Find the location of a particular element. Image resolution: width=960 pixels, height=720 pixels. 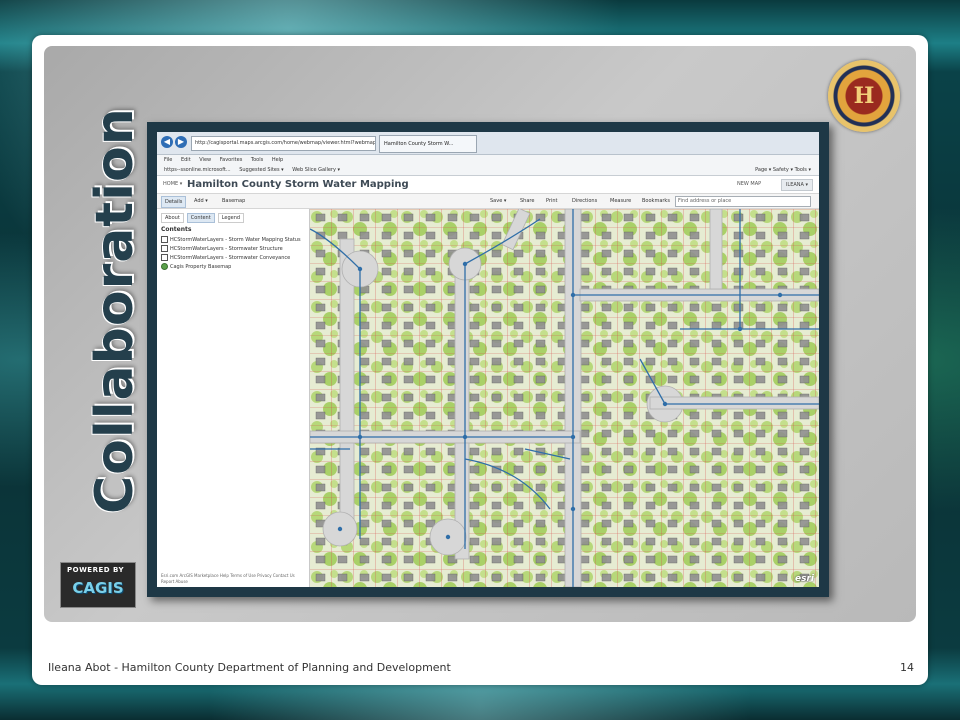

menu-help: Help is located at coordinates (277, 160).